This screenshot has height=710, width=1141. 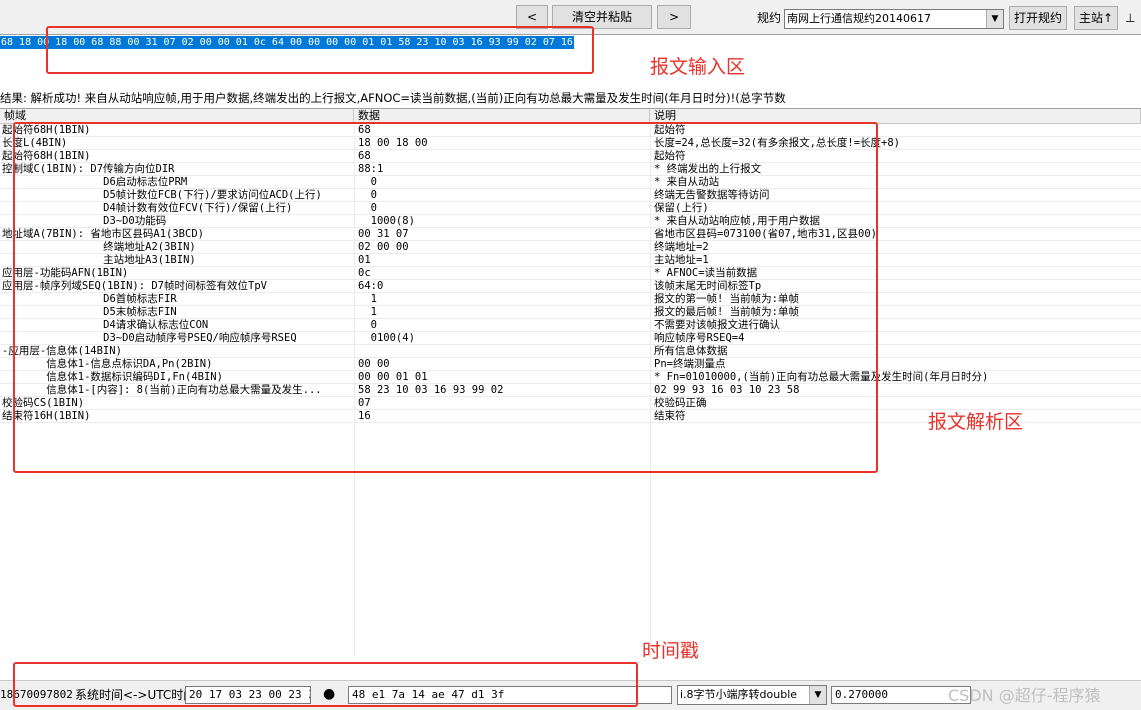 I want to click on master-button: 主站↑, so click(x=1096, y=18).